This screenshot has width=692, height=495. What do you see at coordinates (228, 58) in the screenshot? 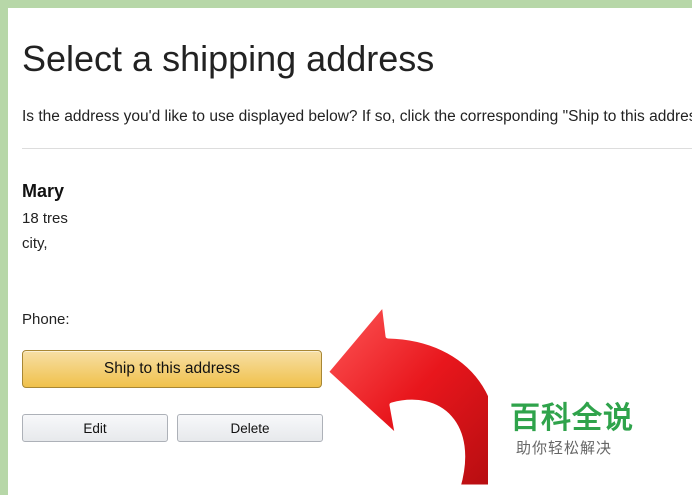
I see `page-title: Select a shipping address` at bounding box center [228, 58].